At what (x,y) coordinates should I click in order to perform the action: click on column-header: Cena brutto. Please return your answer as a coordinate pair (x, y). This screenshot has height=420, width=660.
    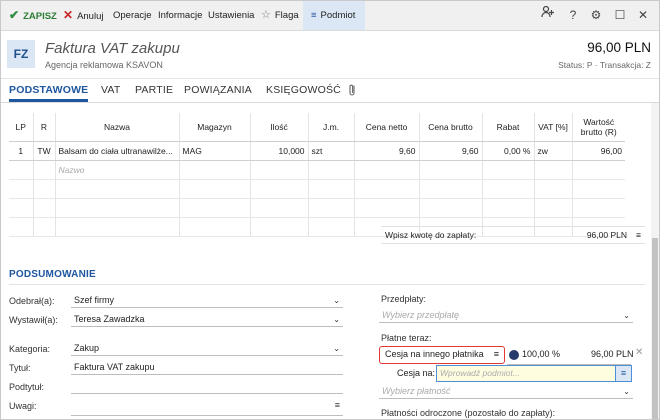
    Looking at the image, I should click on (451, 127).